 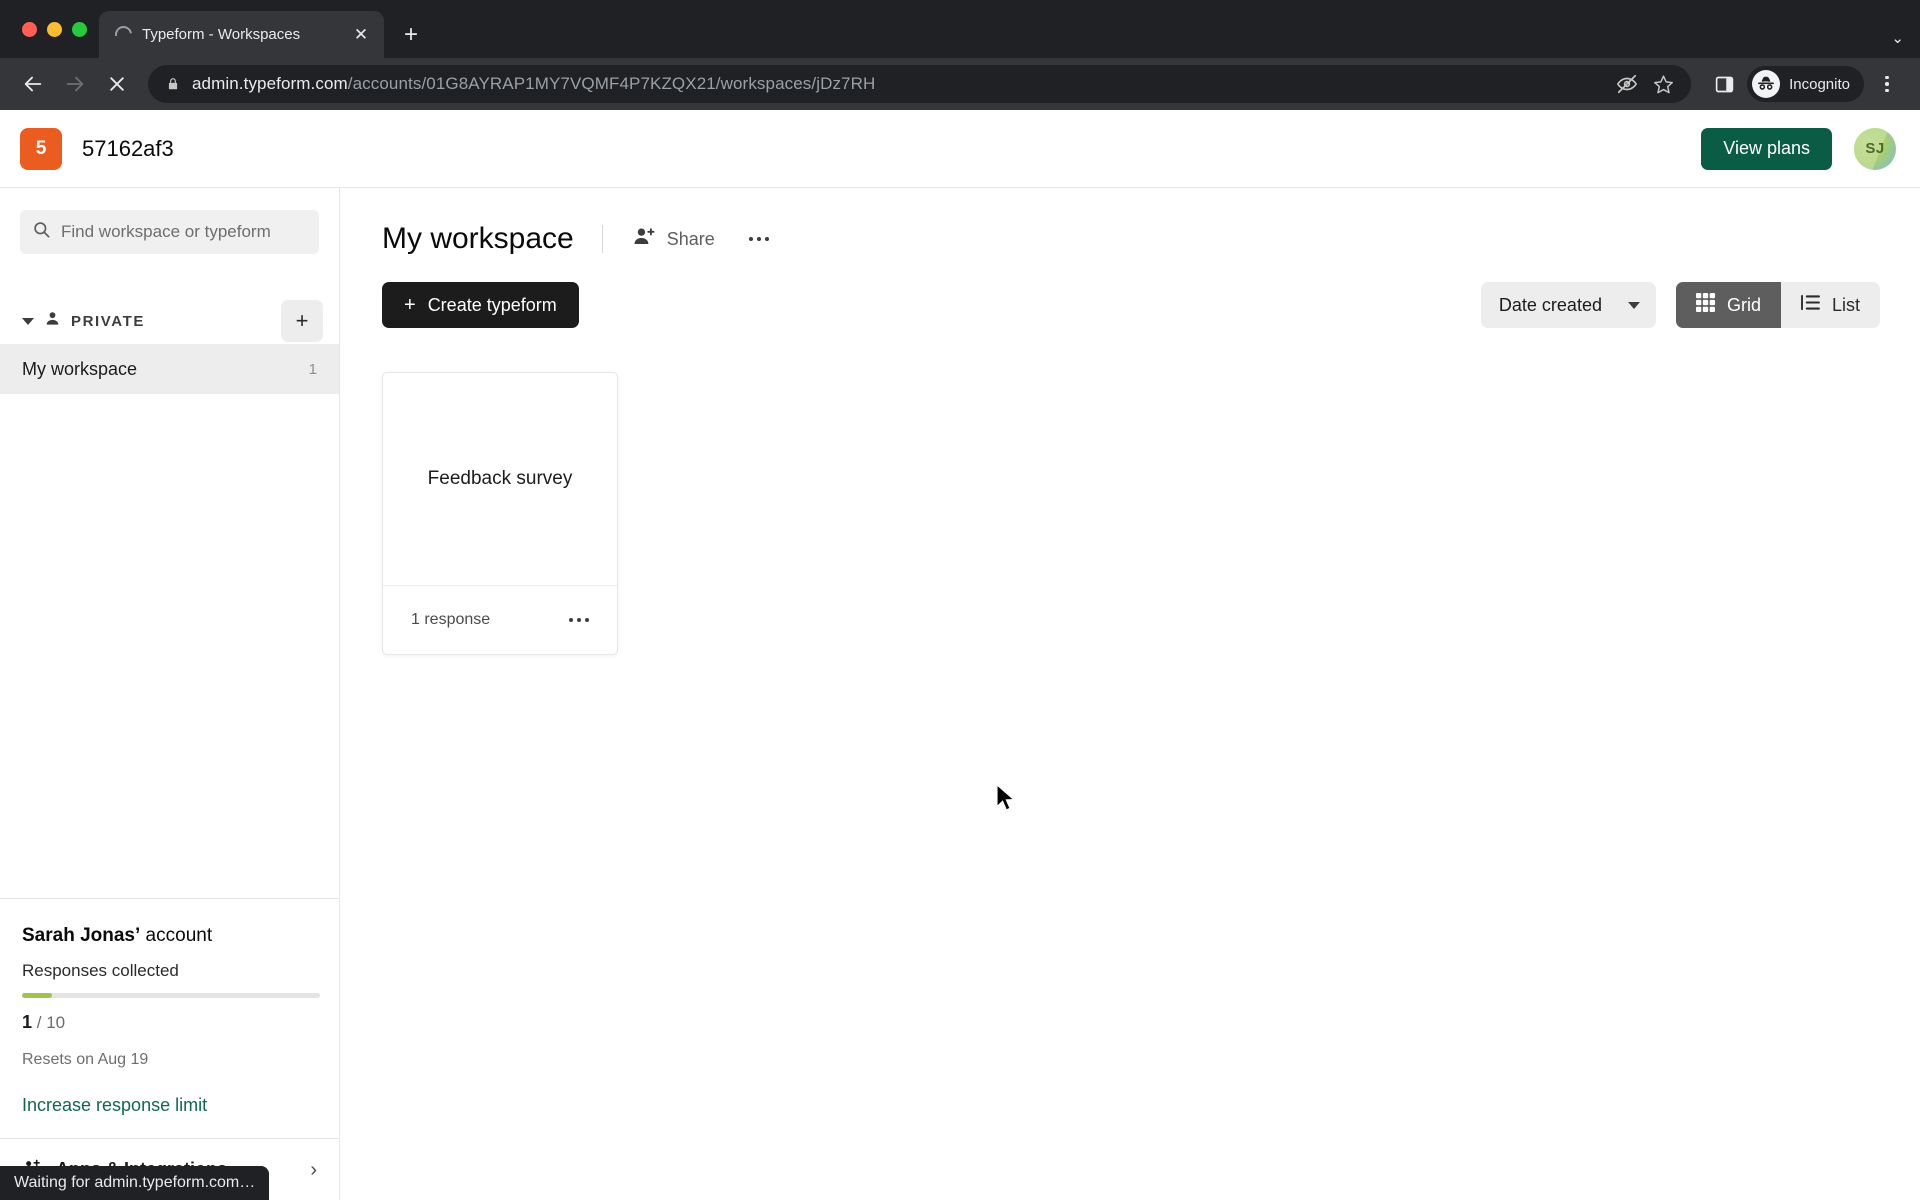 What do you see at coordinates (361, 35) in the screenshot?
I see `close-tab-button: ✕` at bounding box center [361, 35].